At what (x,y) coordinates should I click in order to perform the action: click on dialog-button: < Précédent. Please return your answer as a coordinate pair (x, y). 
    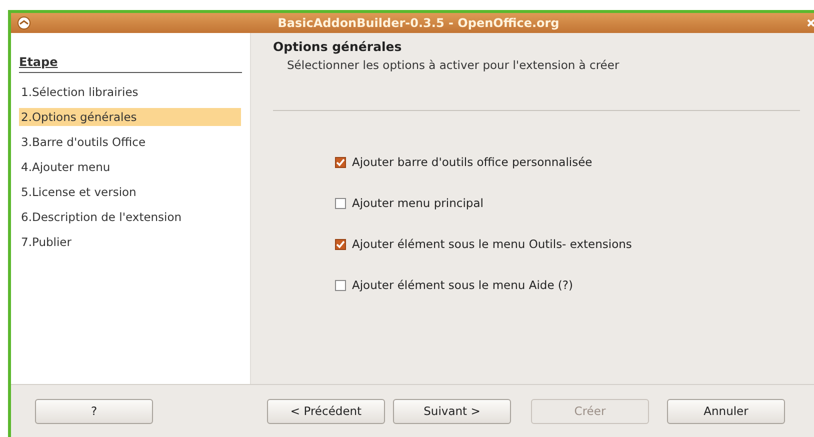
    Looking at the image, I should click on (326, 411).